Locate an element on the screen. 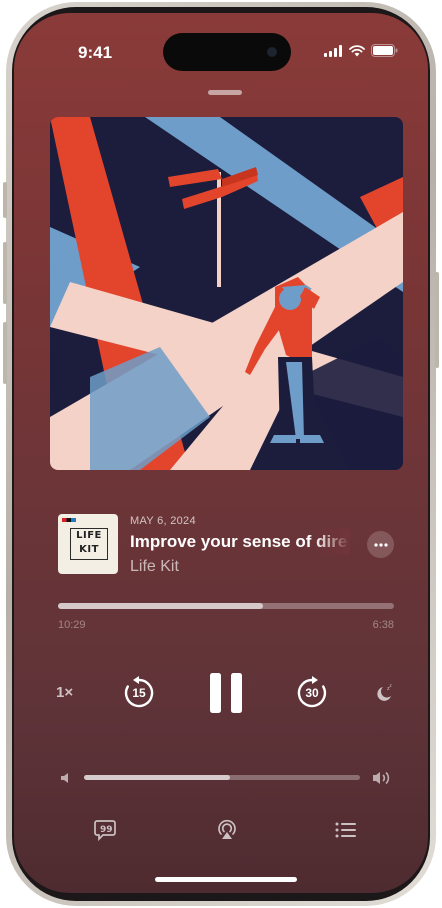 This screenshot has width=442, height=908. volume-slider is located at coordinates (222, 777).